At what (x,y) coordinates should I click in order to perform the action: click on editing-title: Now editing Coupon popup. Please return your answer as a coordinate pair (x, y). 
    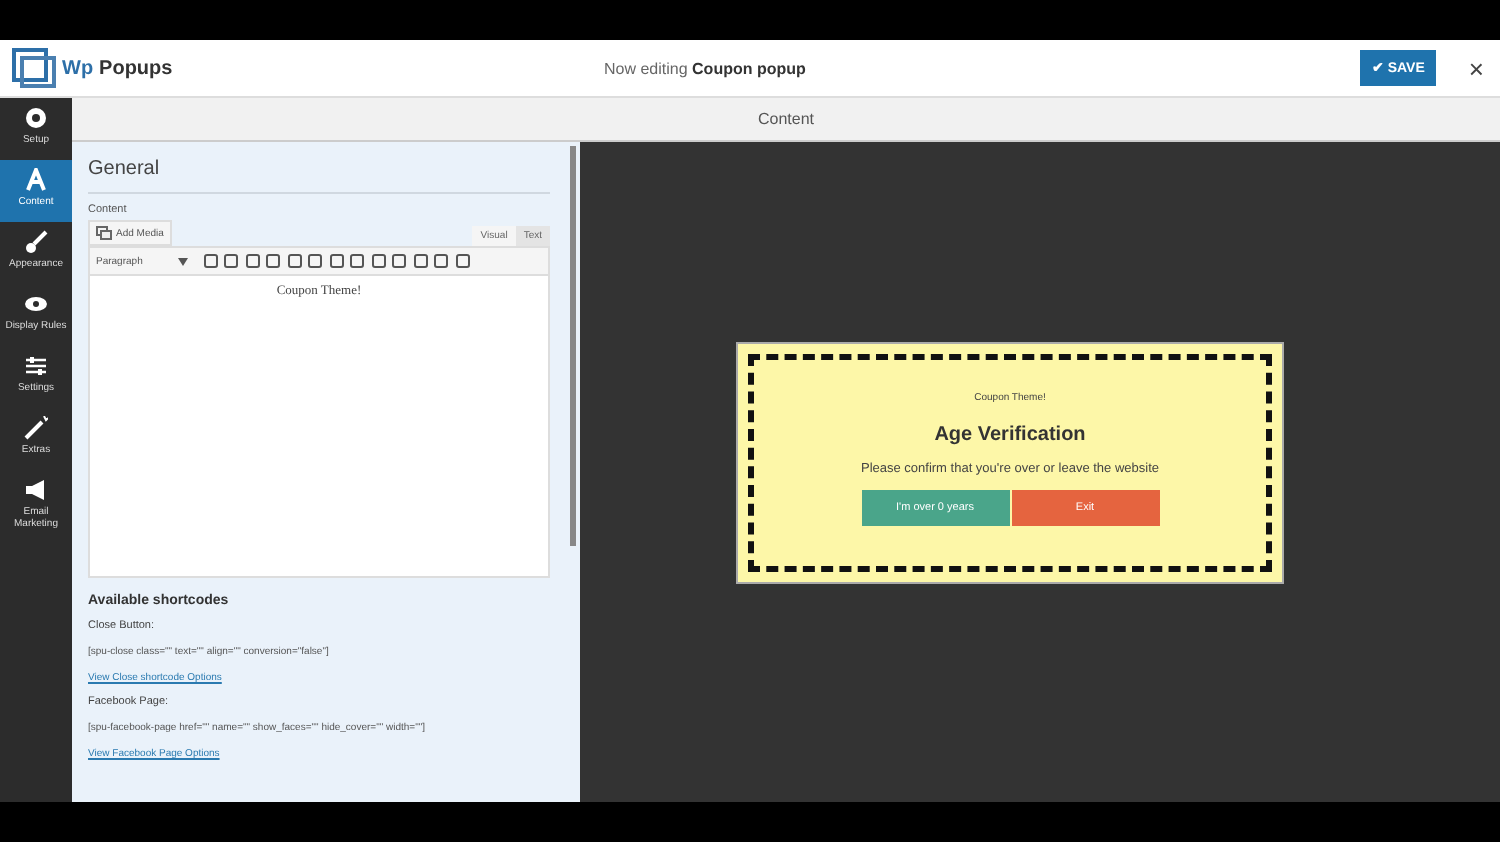
    Looking at the image, I should click on (706, 68).